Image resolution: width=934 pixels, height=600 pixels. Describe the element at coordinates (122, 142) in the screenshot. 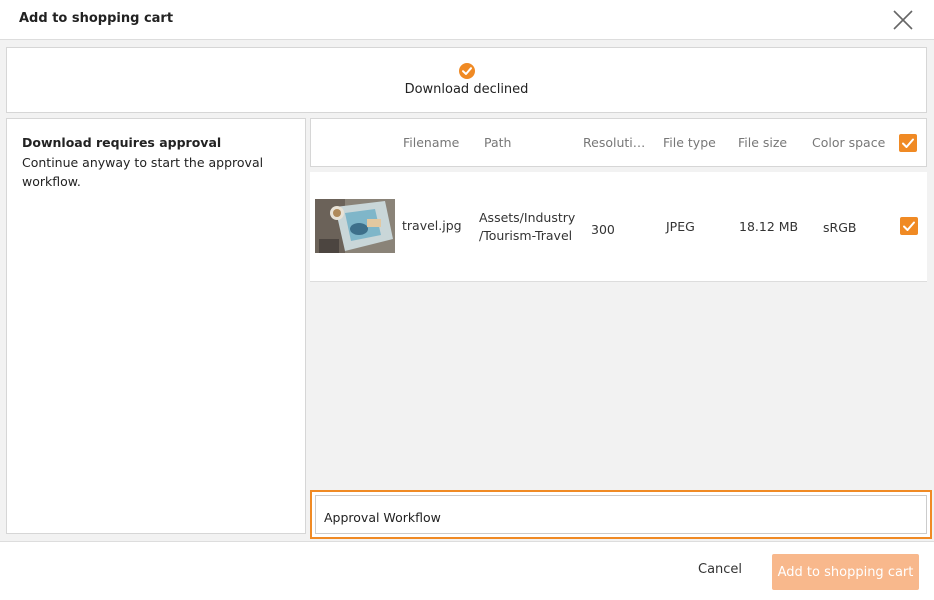

I see `approval-heading: Download requires approval` at that location.